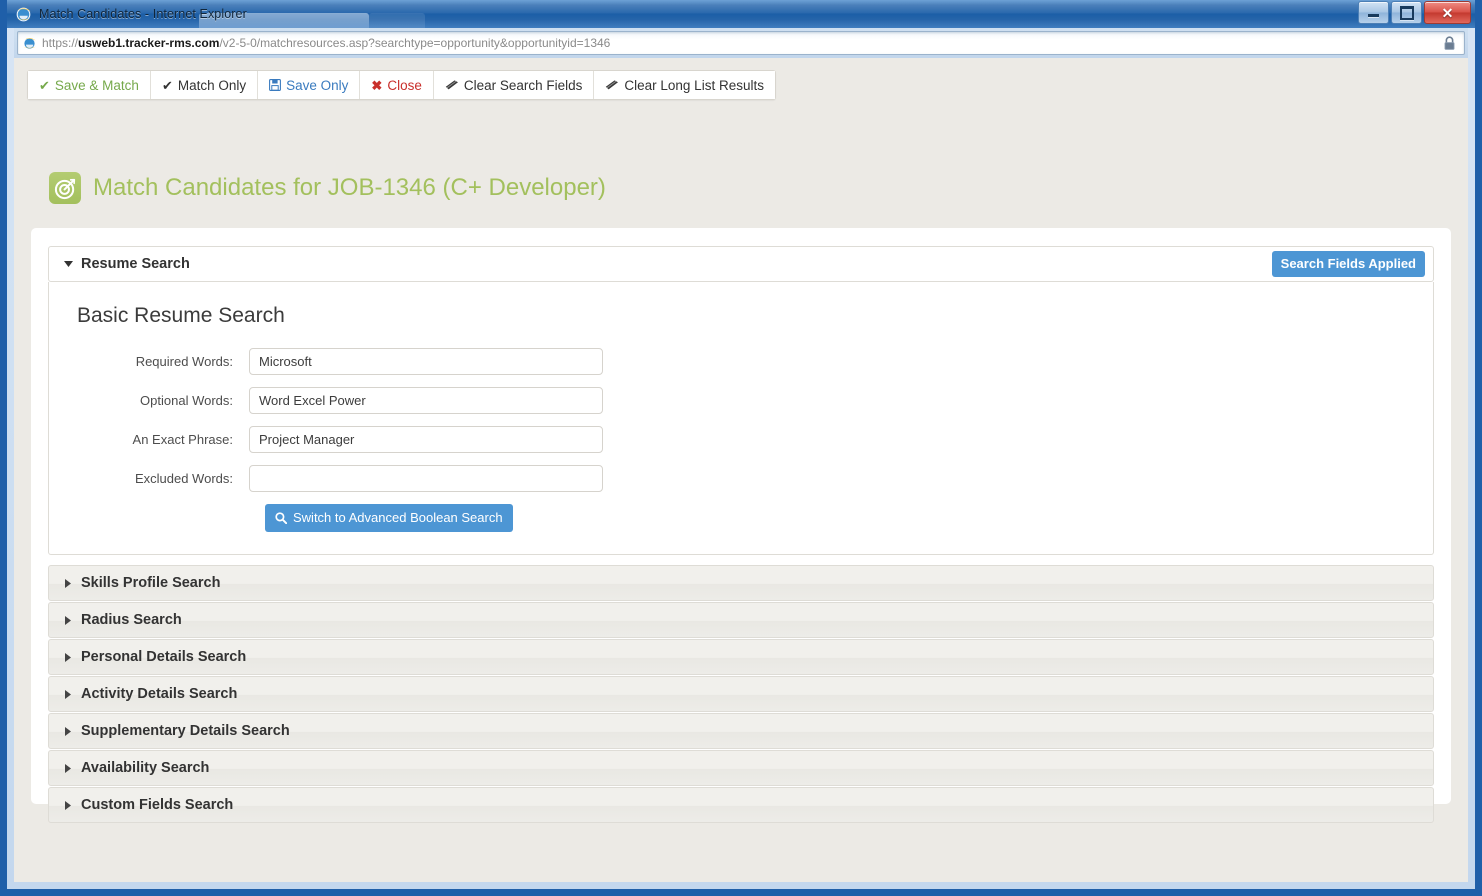 This screenshot has height=896, width=1482. I want to click on accordion-title-personal-details-search: Personal Details Search, so click(164, 657).